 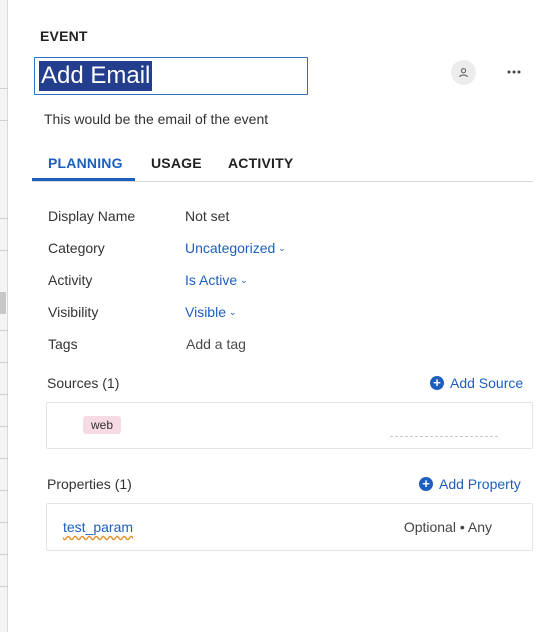 I want to click on more-horizontal-icon, so click(x=514, y=72).